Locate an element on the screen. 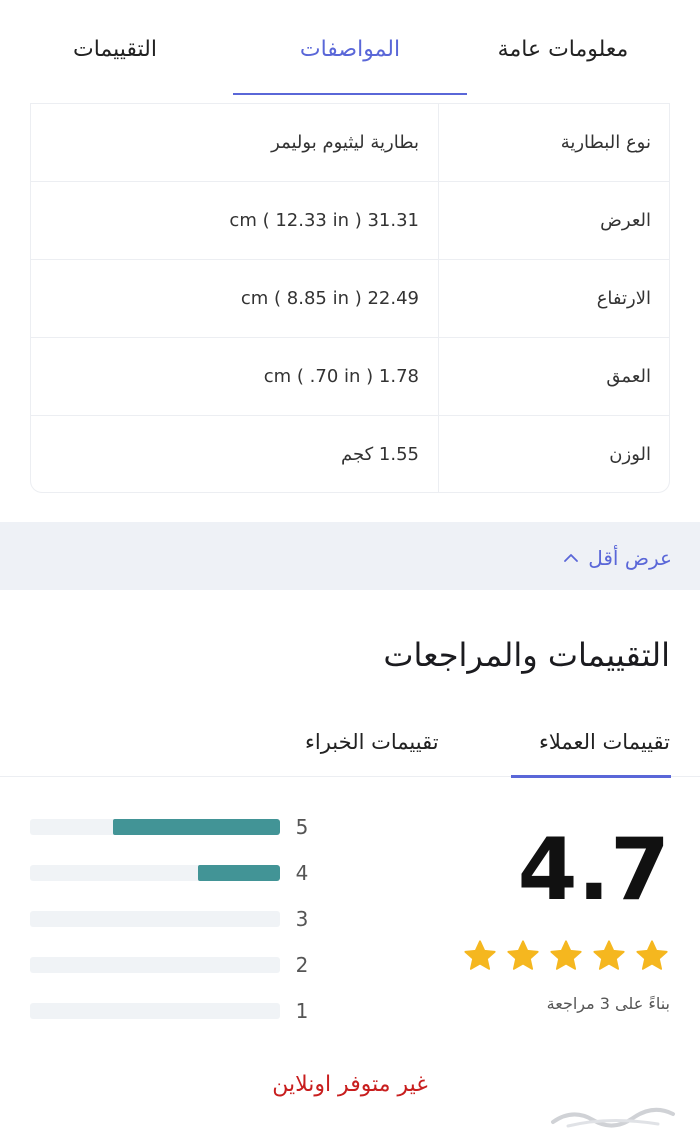 This screenshot has height=1139, width=700. bar-label-3: 3 is located at coordinates (302, 919).